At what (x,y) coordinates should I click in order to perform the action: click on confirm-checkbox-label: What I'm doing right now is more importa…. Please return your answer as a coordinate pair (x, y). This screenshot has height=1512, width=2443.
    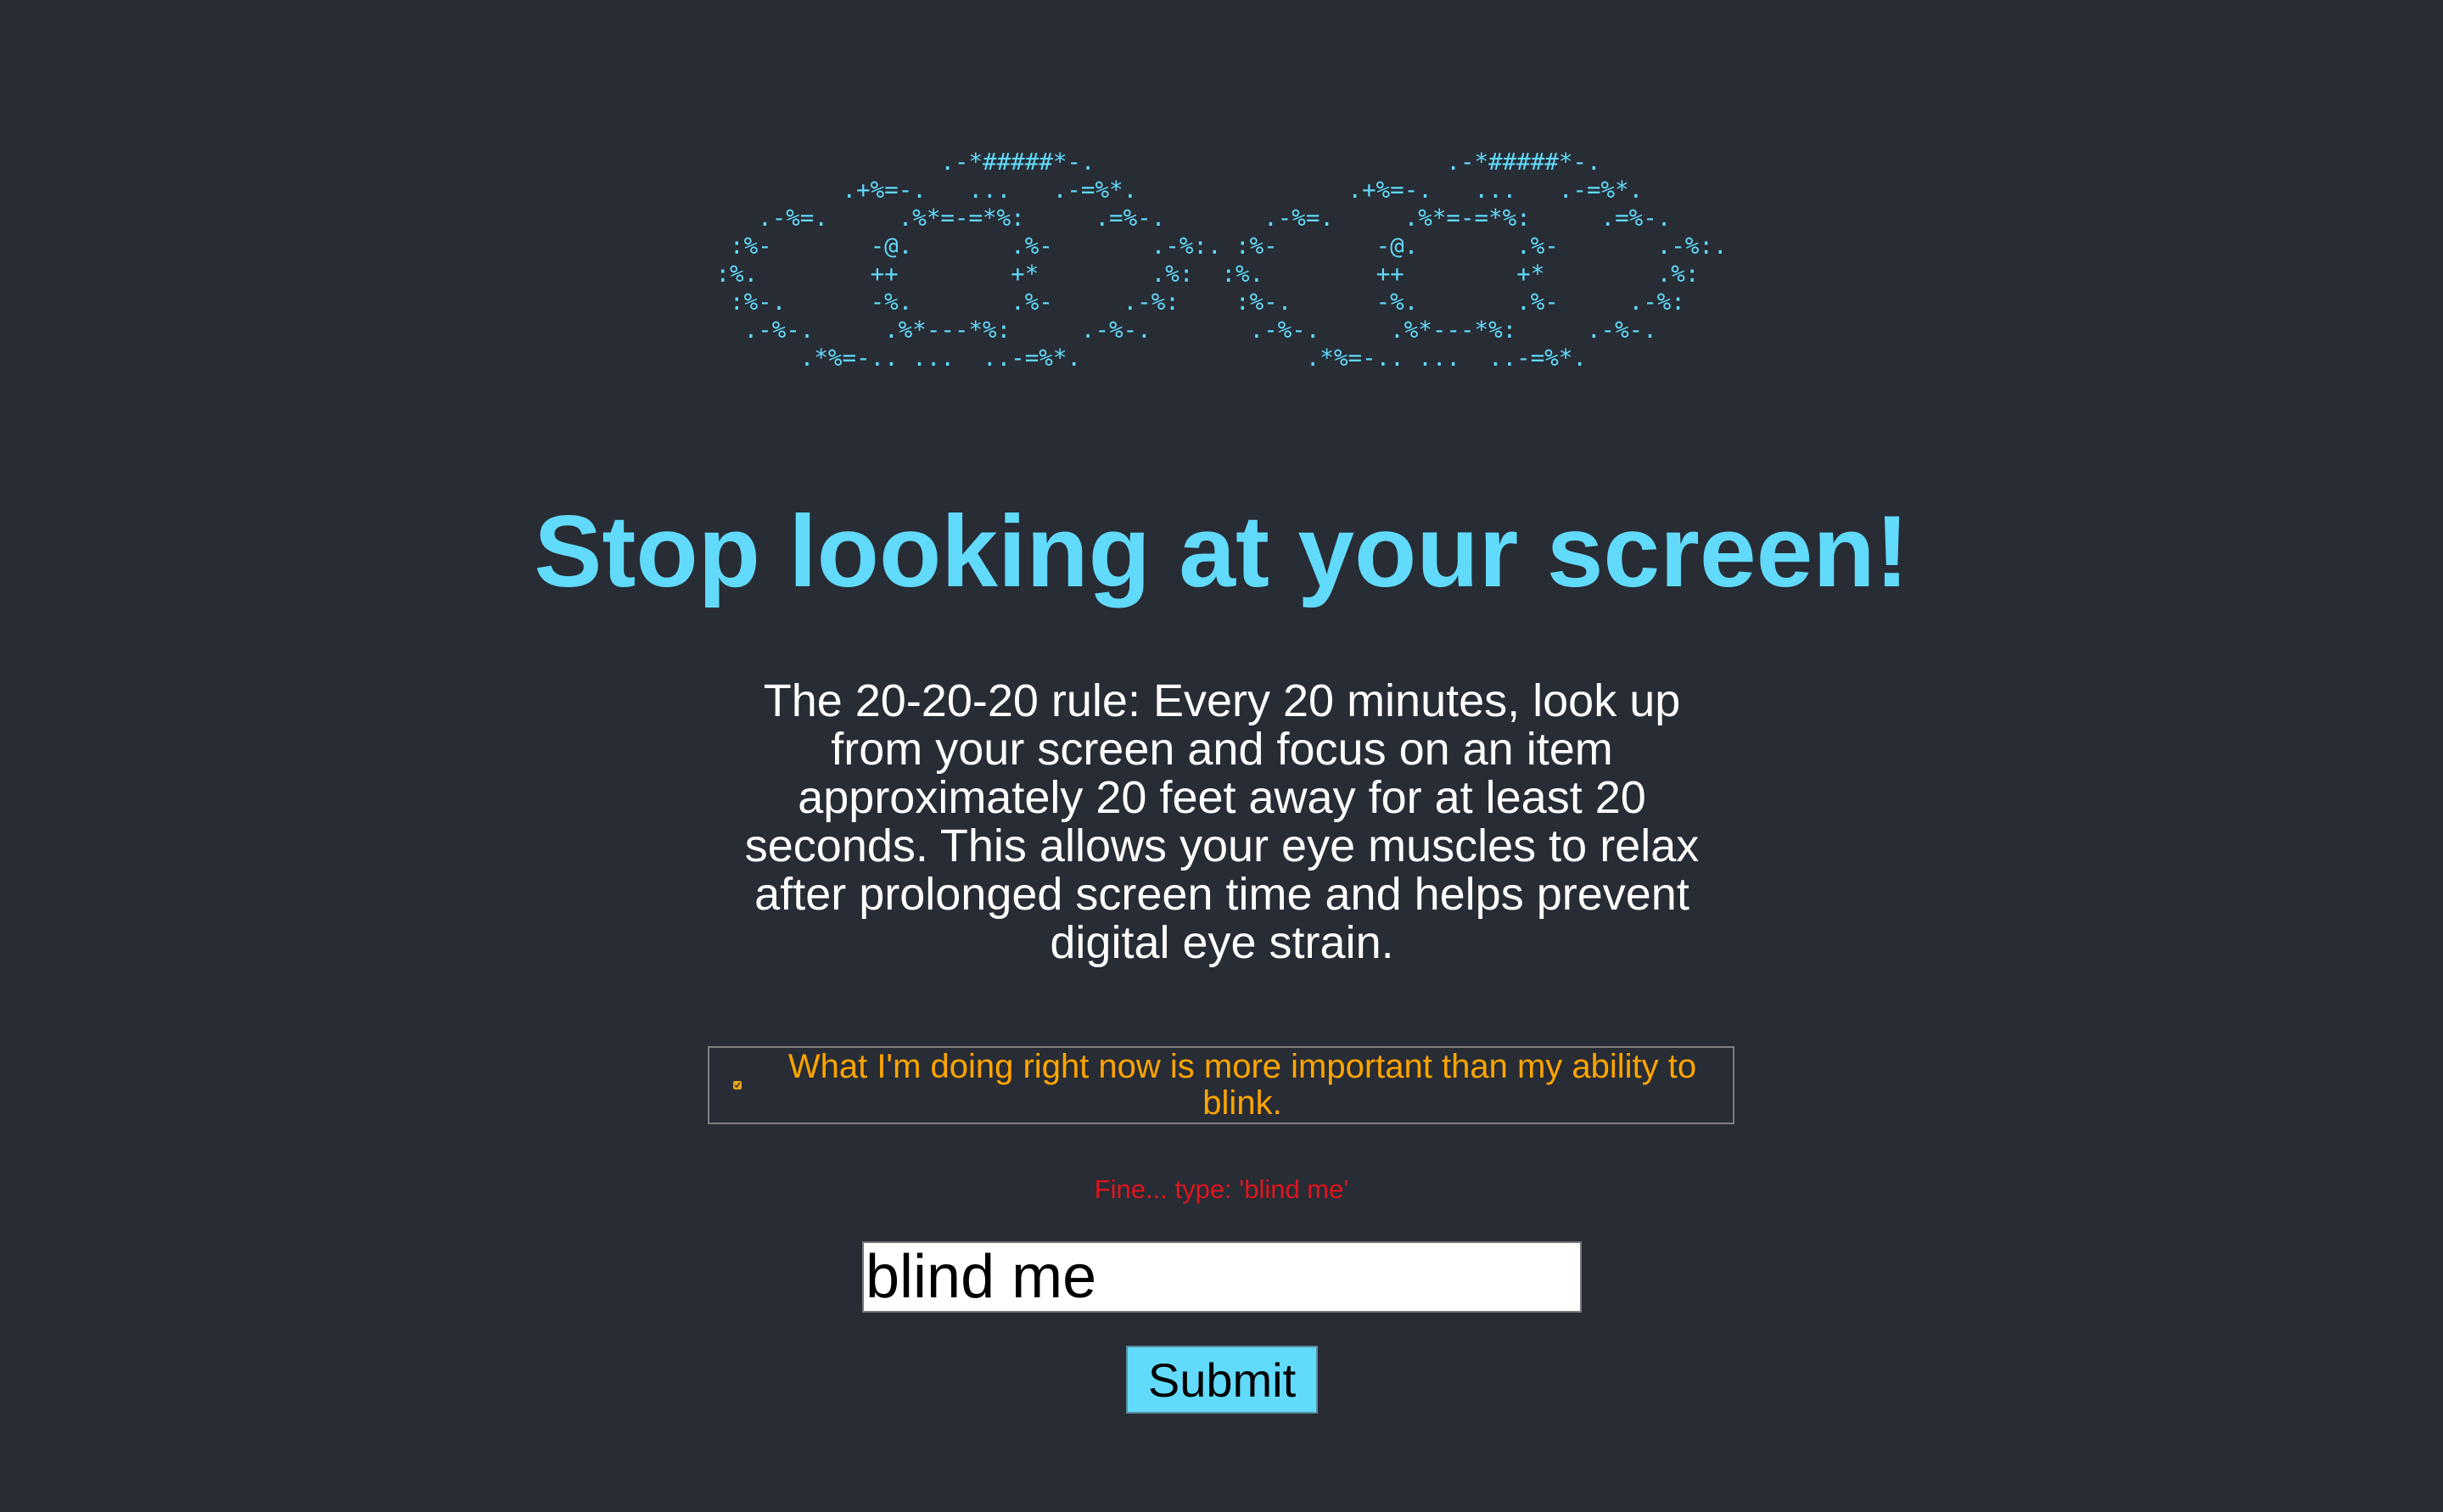
    Looking at the image, I should click on (1242, 1085).